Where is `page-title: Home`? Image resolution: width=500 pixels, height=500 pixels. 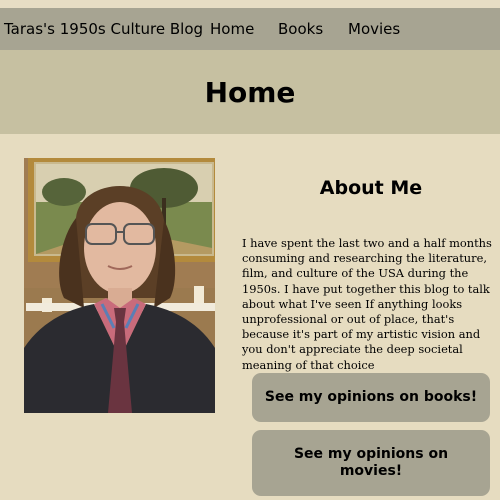 page-title: Home is located at coordinates (250, 92).